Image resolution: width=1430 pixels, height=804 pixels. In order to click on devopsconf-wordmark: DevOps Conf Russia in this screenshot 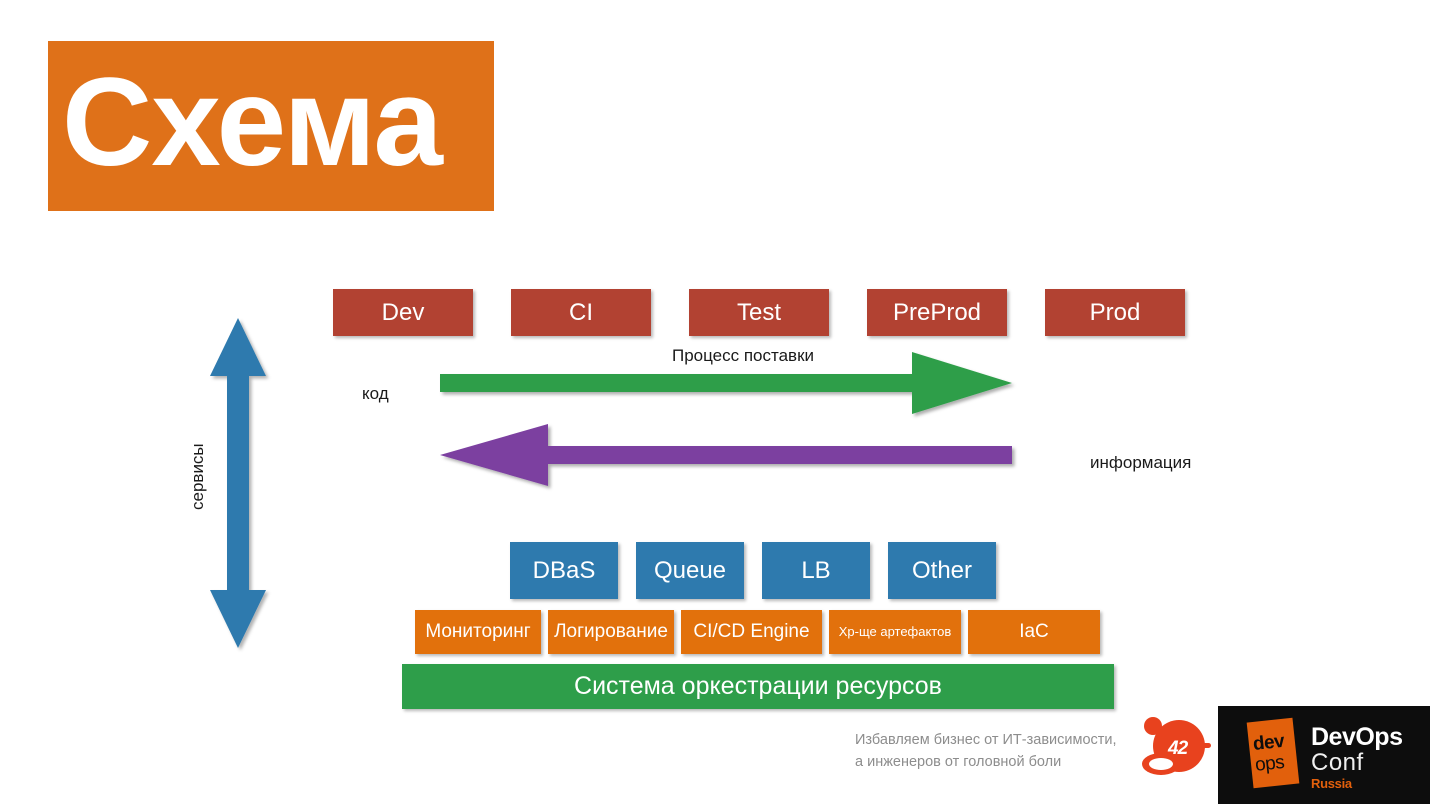, I will do `click(1357, 758)`.